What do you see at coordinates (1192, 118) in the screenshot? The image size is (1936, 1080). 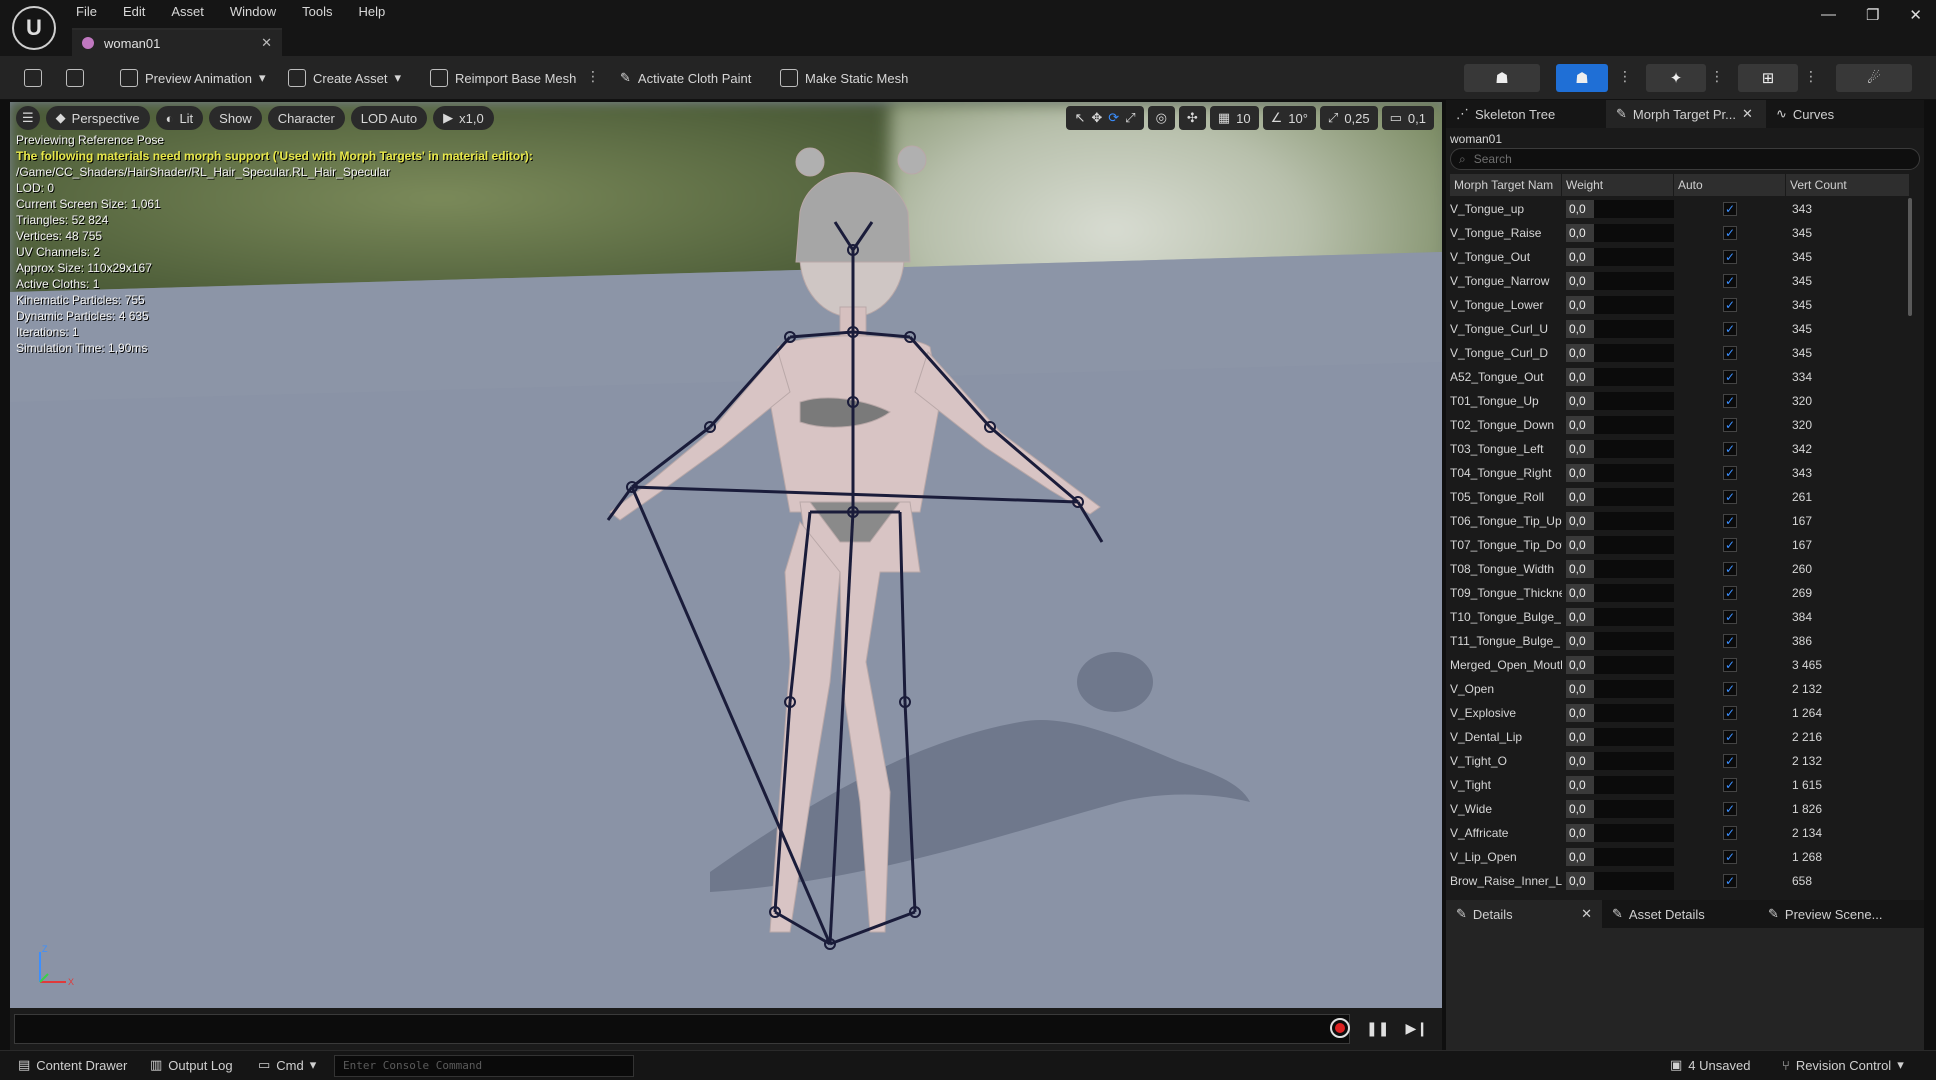 I see `surface-snap-toggle: ✣` at bounding box center [1192, 118].